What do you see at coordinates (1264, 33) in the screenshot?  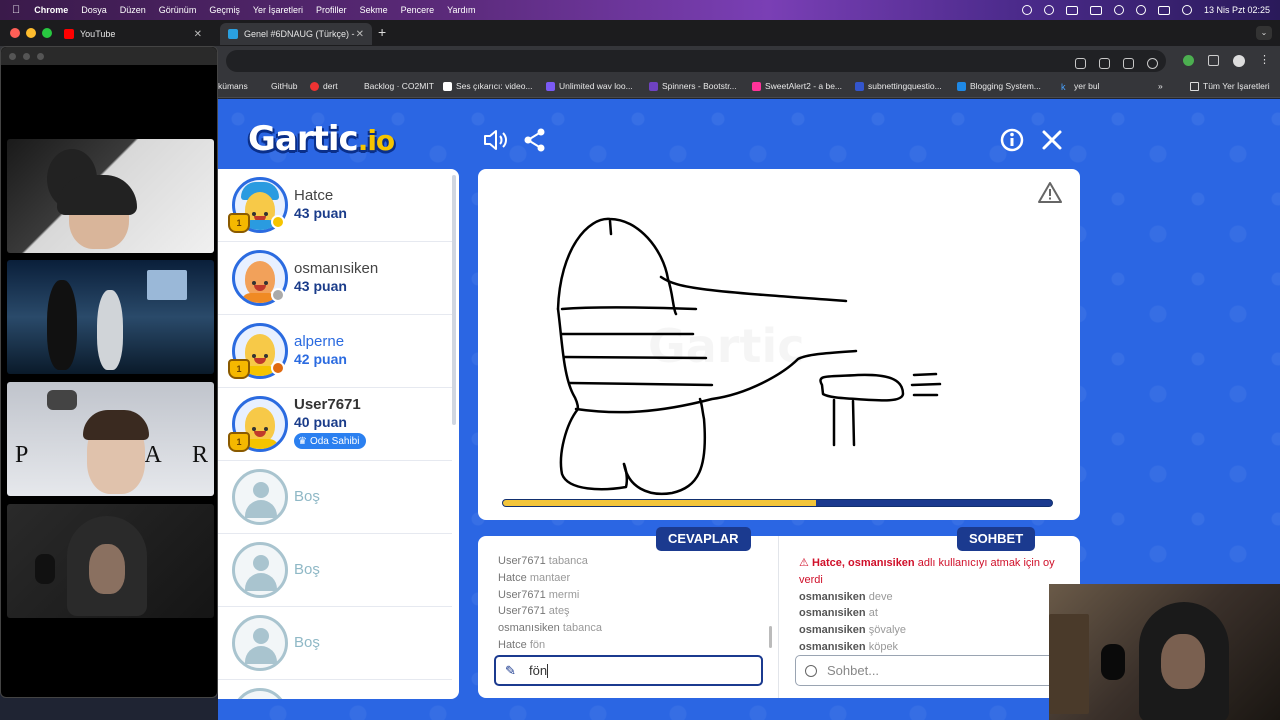 I see `tab-search-chevron-icon: ⌄` at bounding box center [1264, 33].